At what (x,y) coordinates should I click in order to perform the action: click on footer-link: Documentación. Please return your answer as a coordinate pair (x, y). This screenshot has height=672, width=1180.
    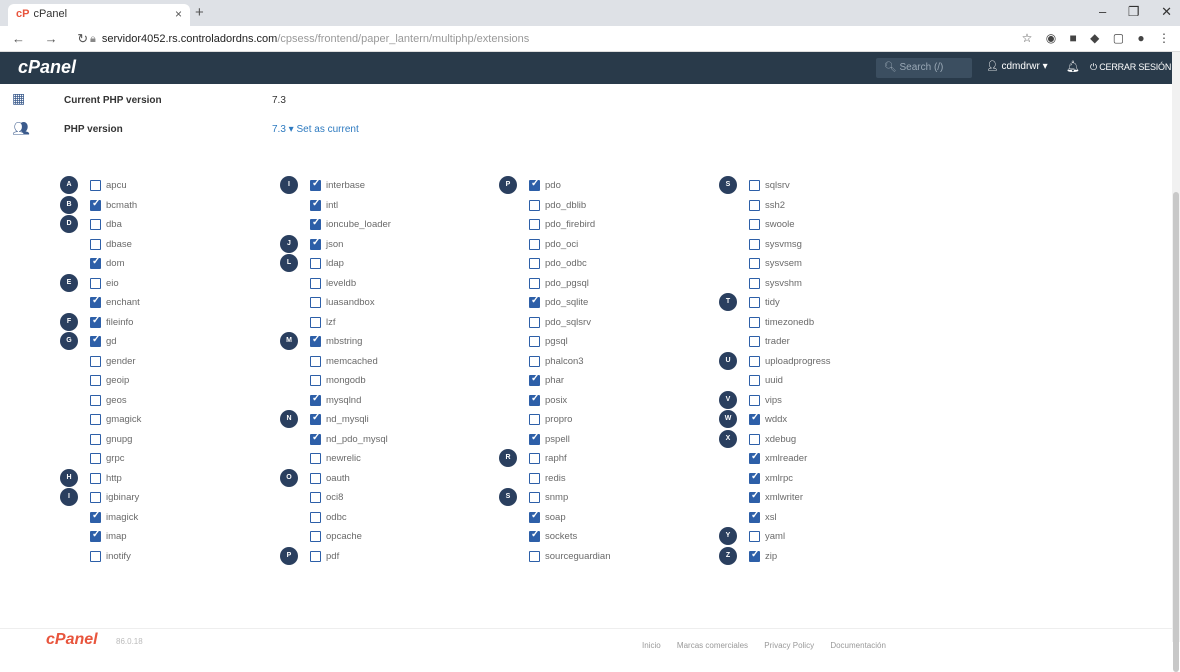
    Looking at the image, I should click on (858, 645).